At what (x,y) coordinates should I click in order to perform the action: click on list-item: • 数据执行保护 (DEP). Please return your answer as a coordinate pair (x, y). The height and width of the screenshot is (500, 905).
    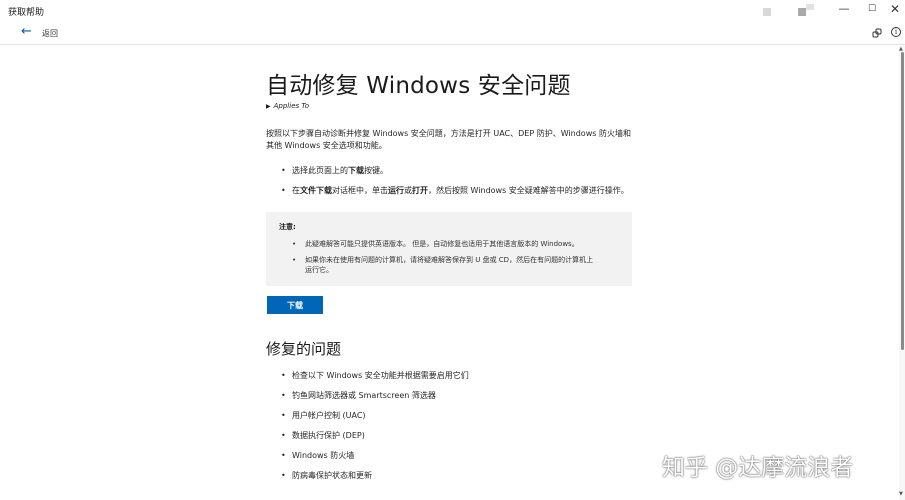
    Looking at the image, I should click on (367, 436).